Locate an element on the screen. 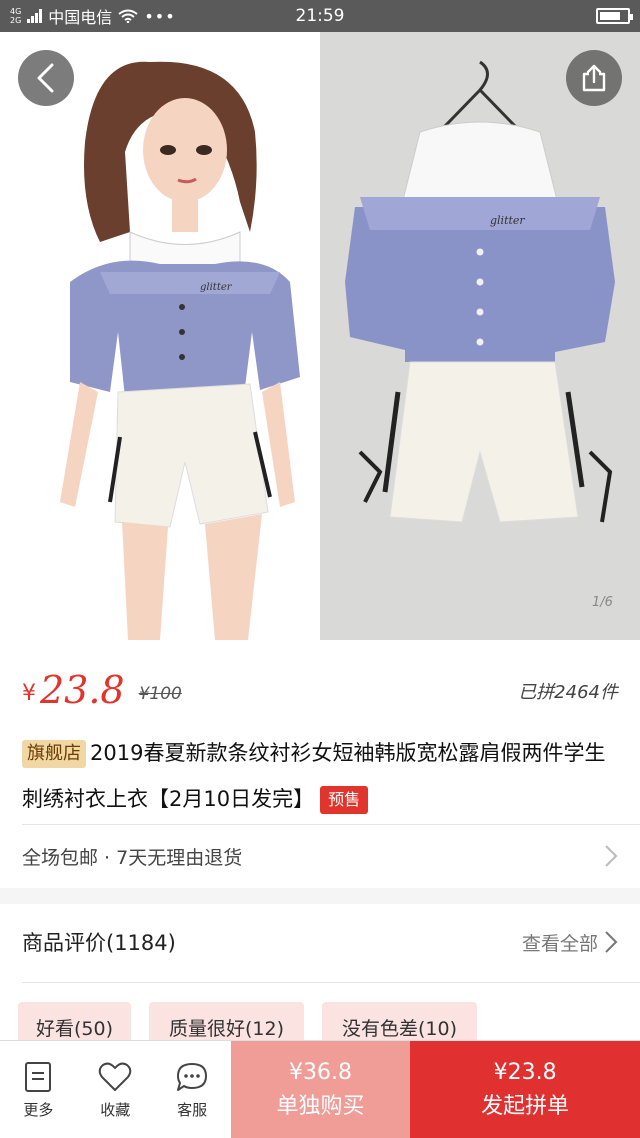  wifi-icon is located at coordinates (128, 16).